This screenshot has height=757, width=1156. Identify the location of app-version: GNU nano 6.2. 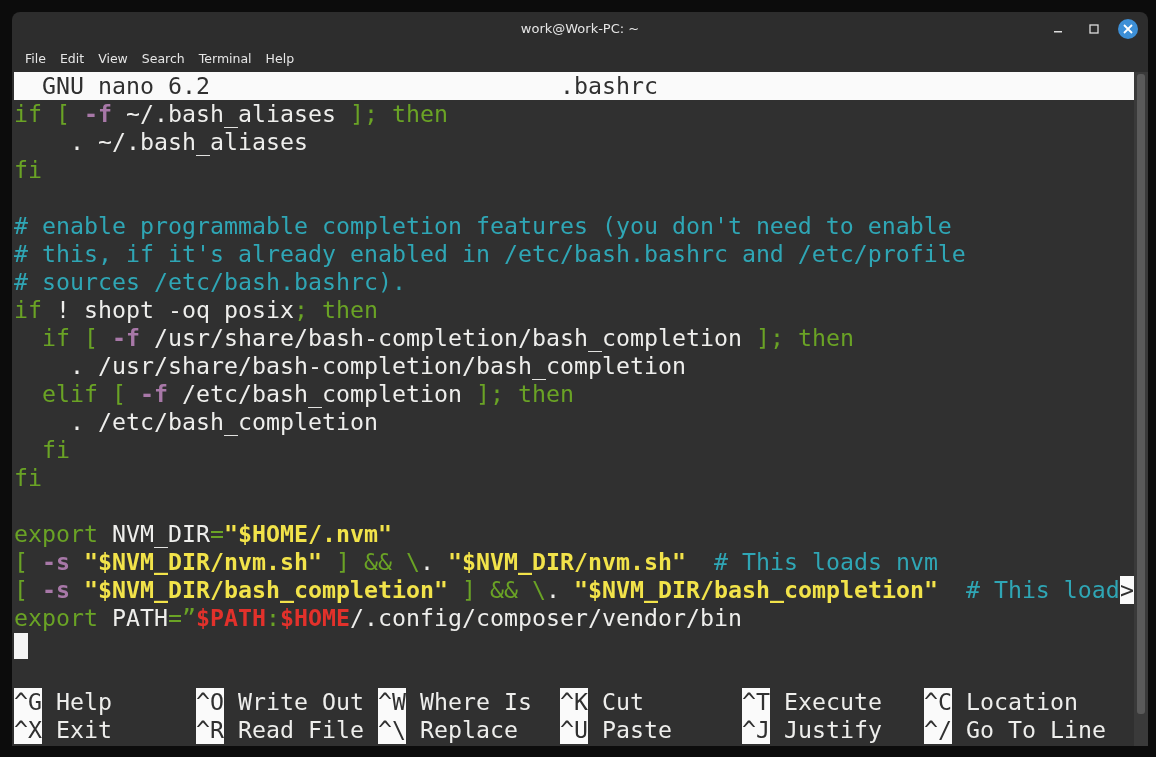
(126, 86).